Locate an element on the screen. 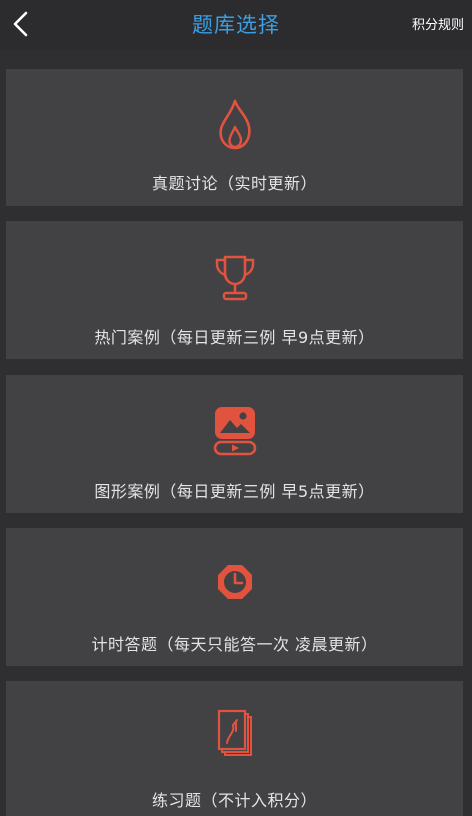  page-title: 题库选择 is located at coordinates (236, 25).